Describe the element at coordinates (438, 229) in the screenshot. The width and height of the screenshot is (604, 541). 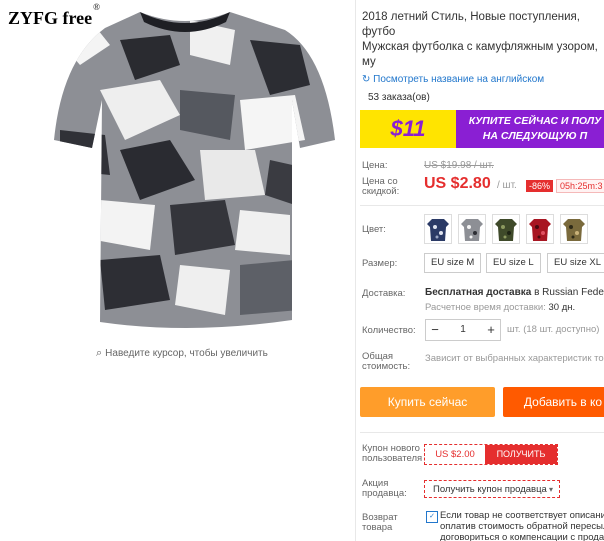
I see `color-swatch-navy-camo` at that location.